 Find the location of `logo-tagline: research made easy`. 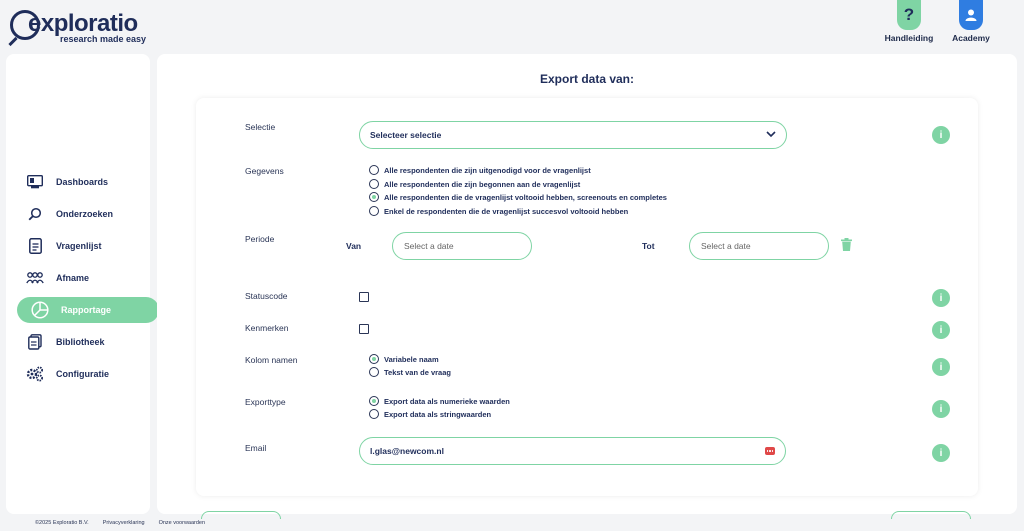

logo-tagline: research made easy is located at coordinates (103, 39).